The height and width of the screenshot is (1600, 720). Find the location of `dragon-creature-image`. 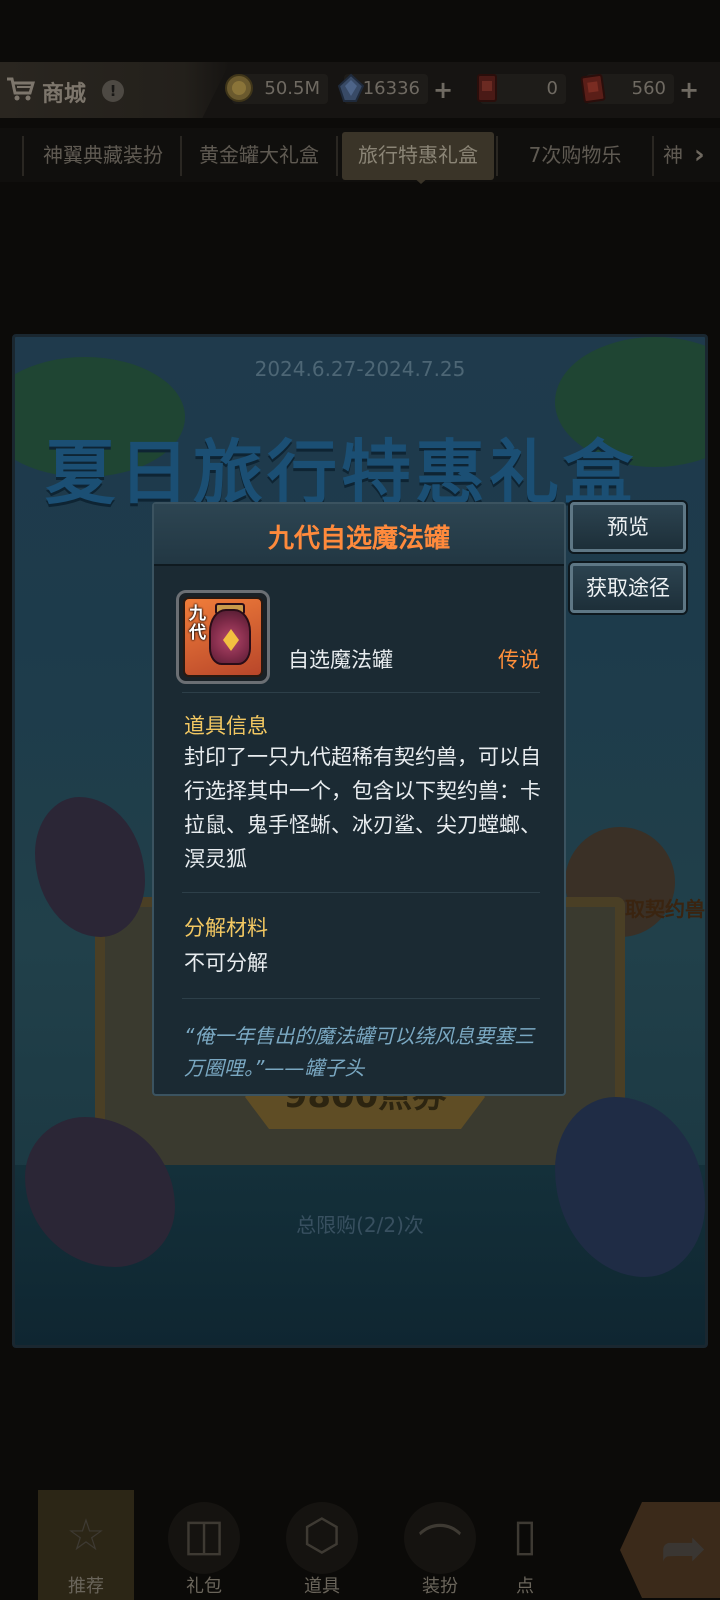

dragon-creature-image is located at coordinates (90, 867).